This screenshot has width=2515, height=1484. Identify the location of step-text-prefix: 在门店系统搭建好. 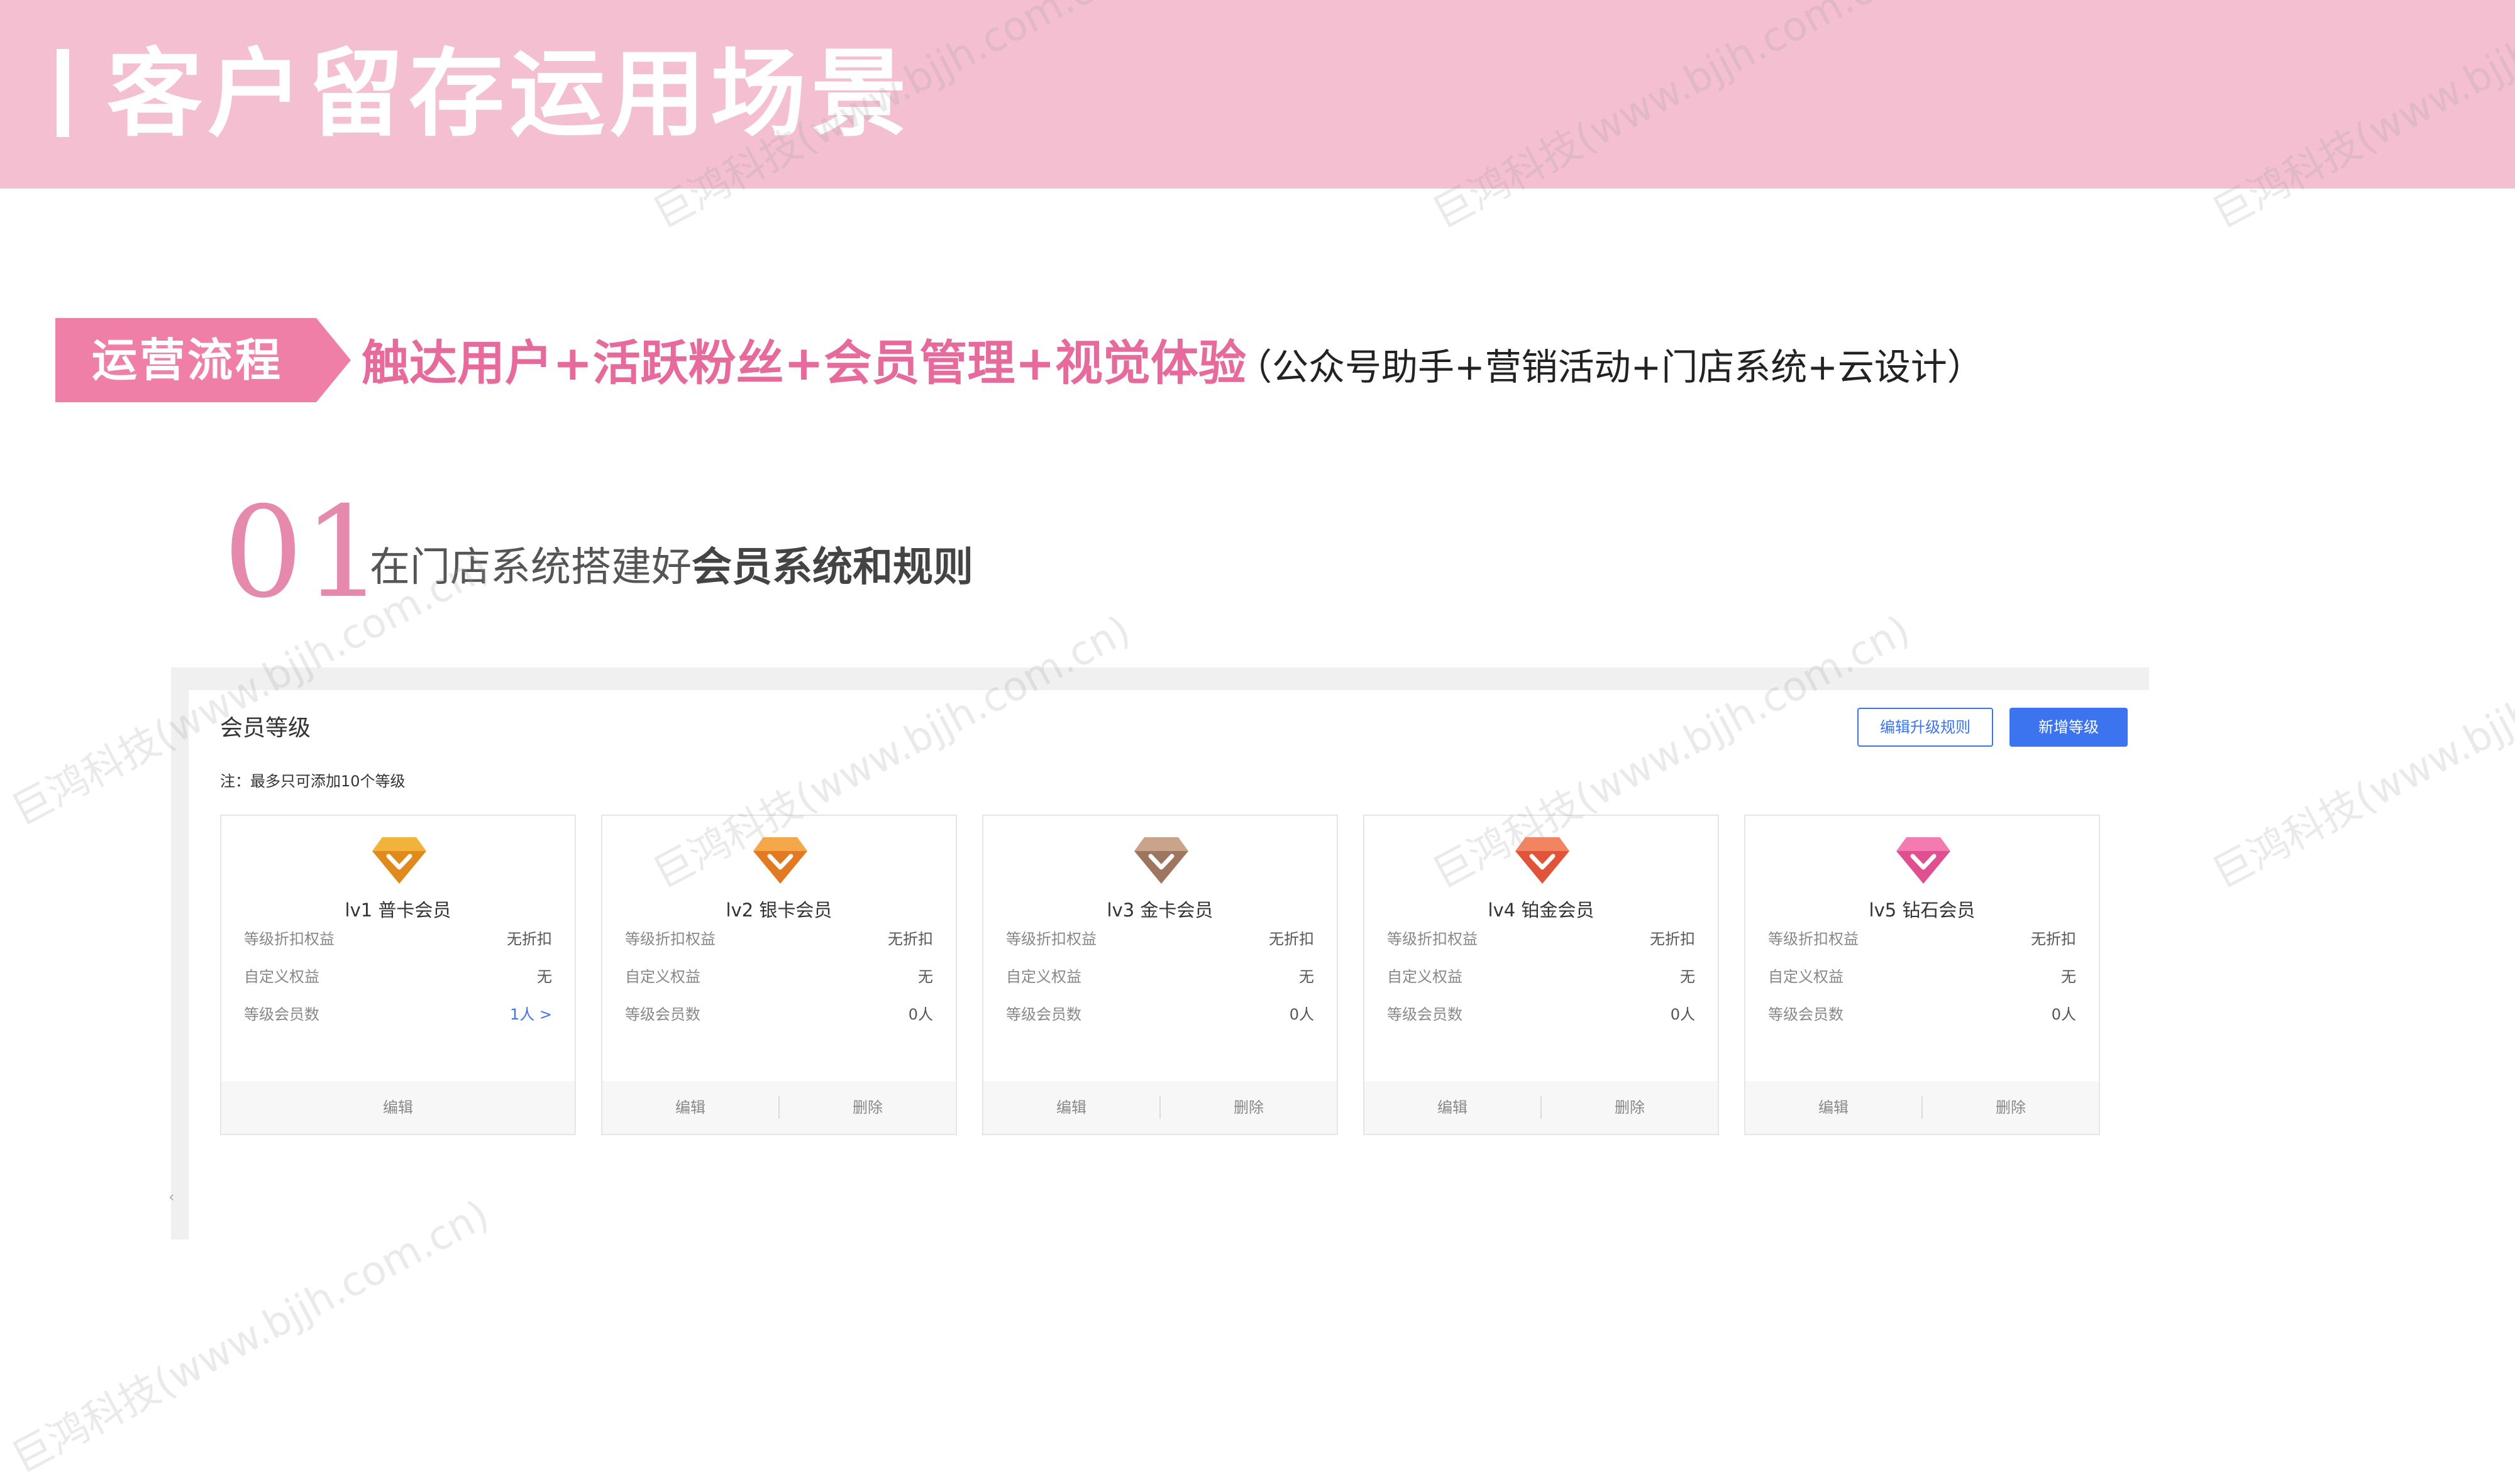
(531, 567).